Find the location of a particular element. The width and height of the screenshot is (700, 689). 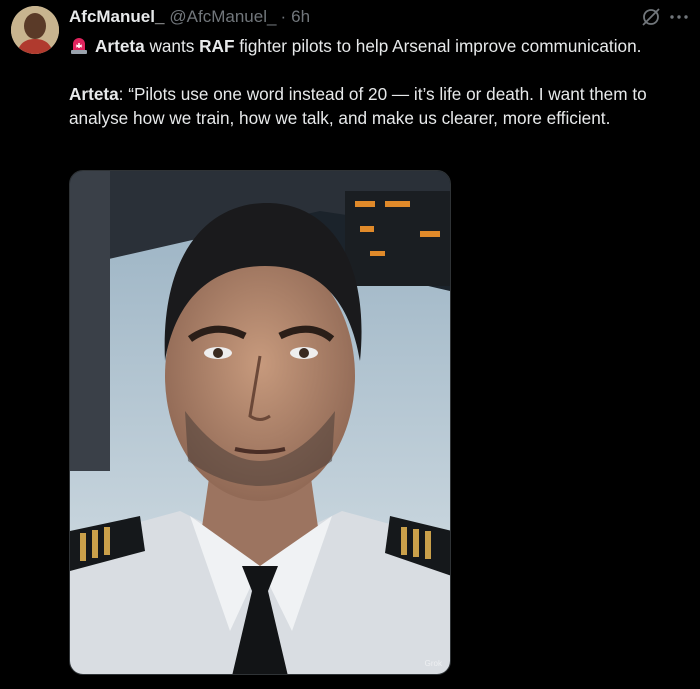

bold-speaker: Arteta is located at coordinates (94, 94).